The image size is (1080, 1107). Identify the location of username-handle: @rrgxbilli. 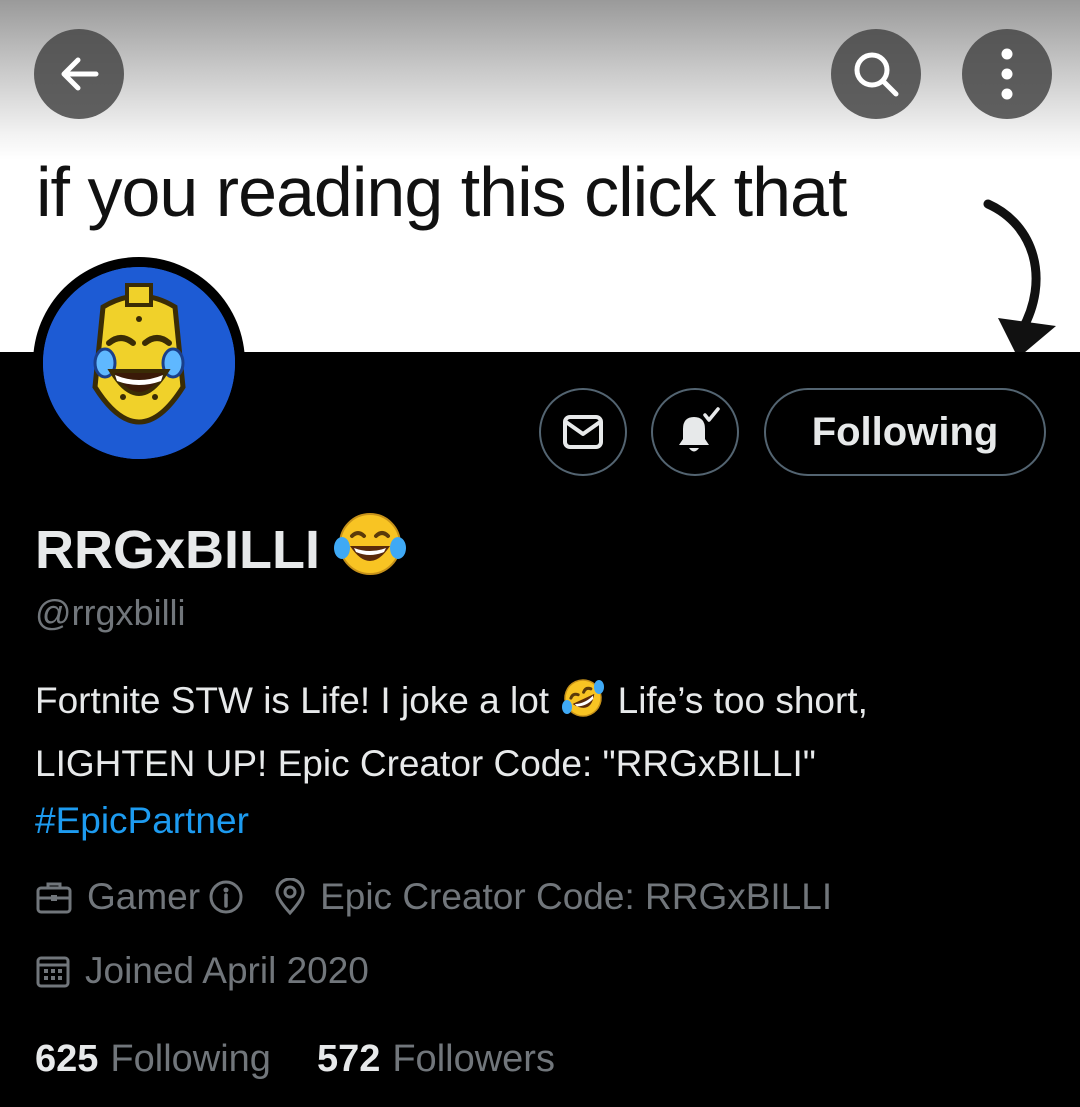
(110, 612).